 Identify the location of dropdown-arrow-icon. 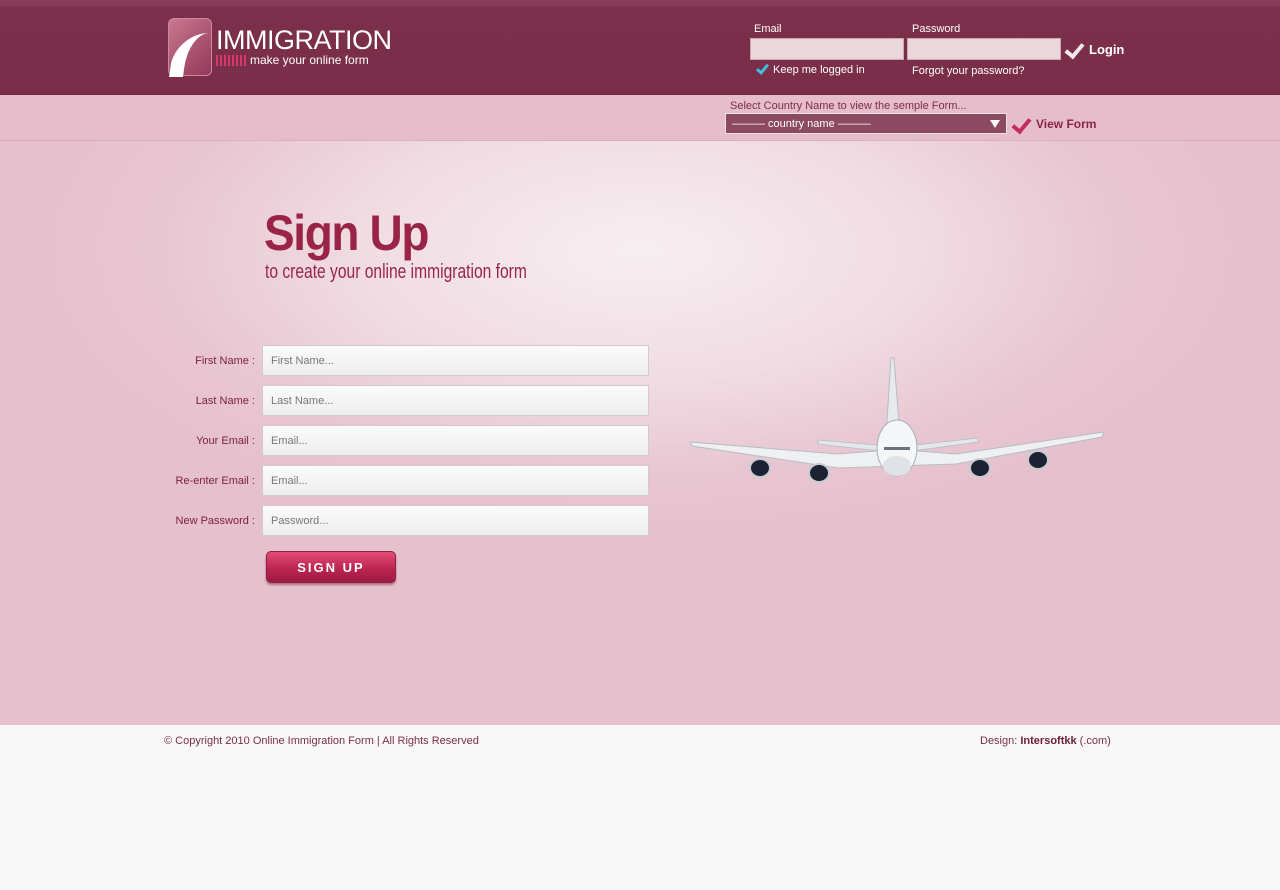
(995, 124).